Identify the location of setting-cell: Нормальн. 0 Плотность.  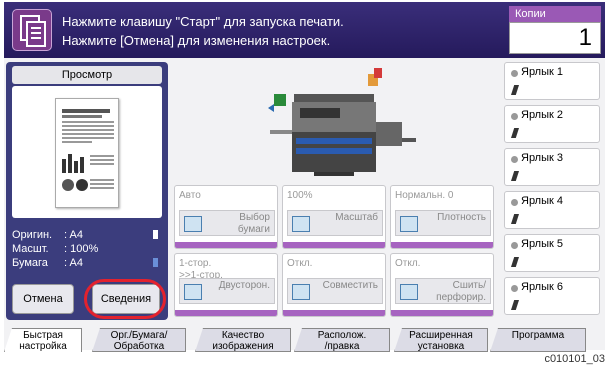
(442, 217).